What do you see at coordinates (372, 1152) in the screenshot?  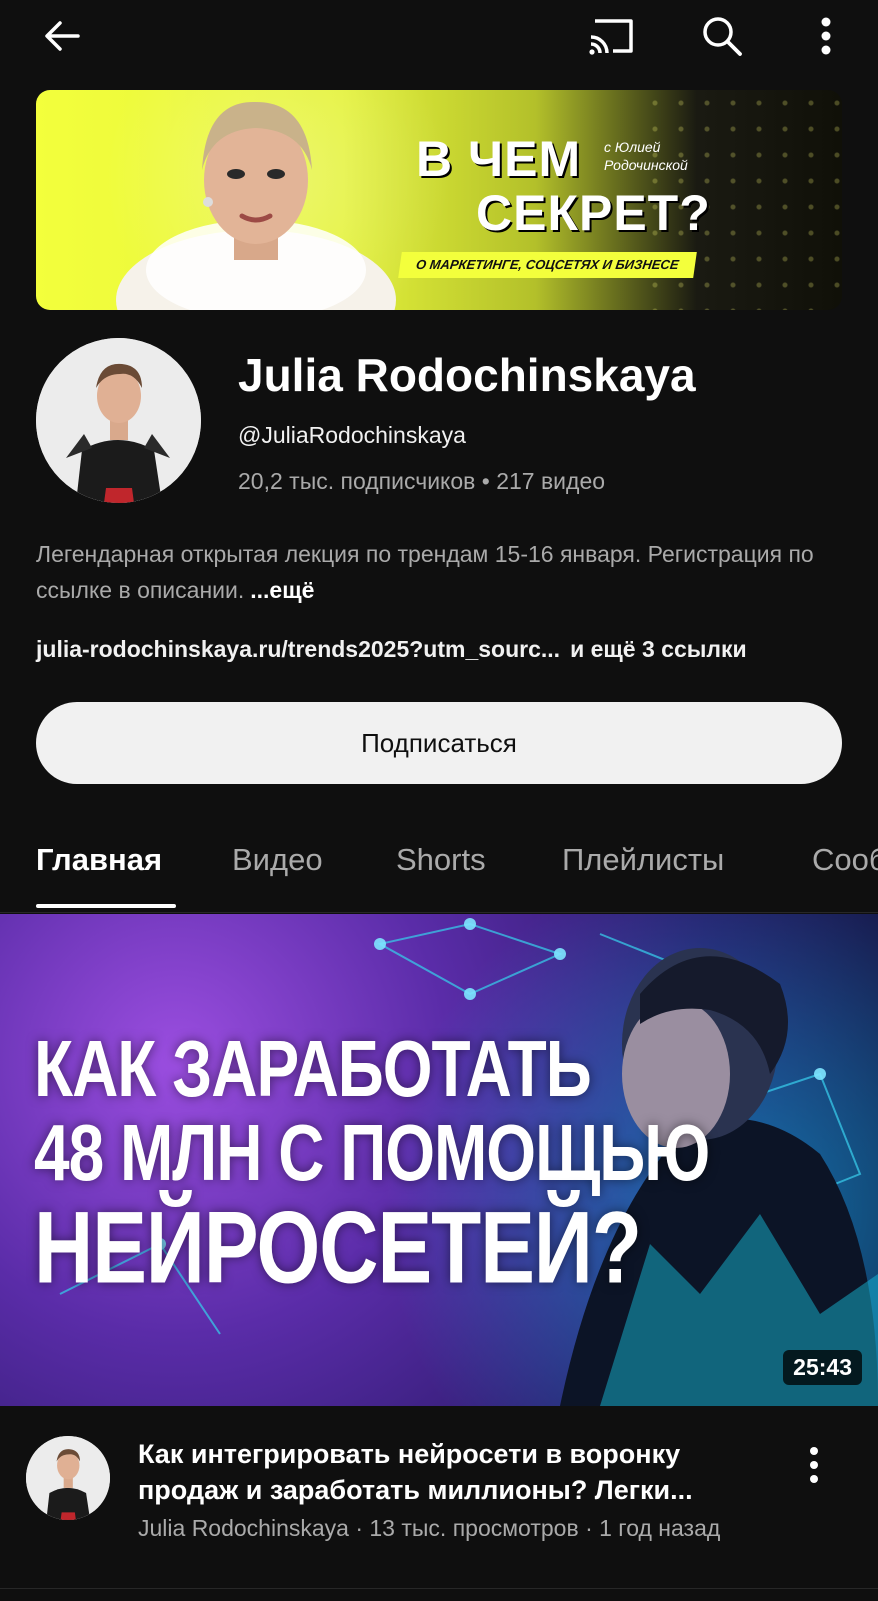 I see `thumbnail-title-line2: 48 МЛН С ПОМОЩЬЮ` at bounding box center [372, 1152].